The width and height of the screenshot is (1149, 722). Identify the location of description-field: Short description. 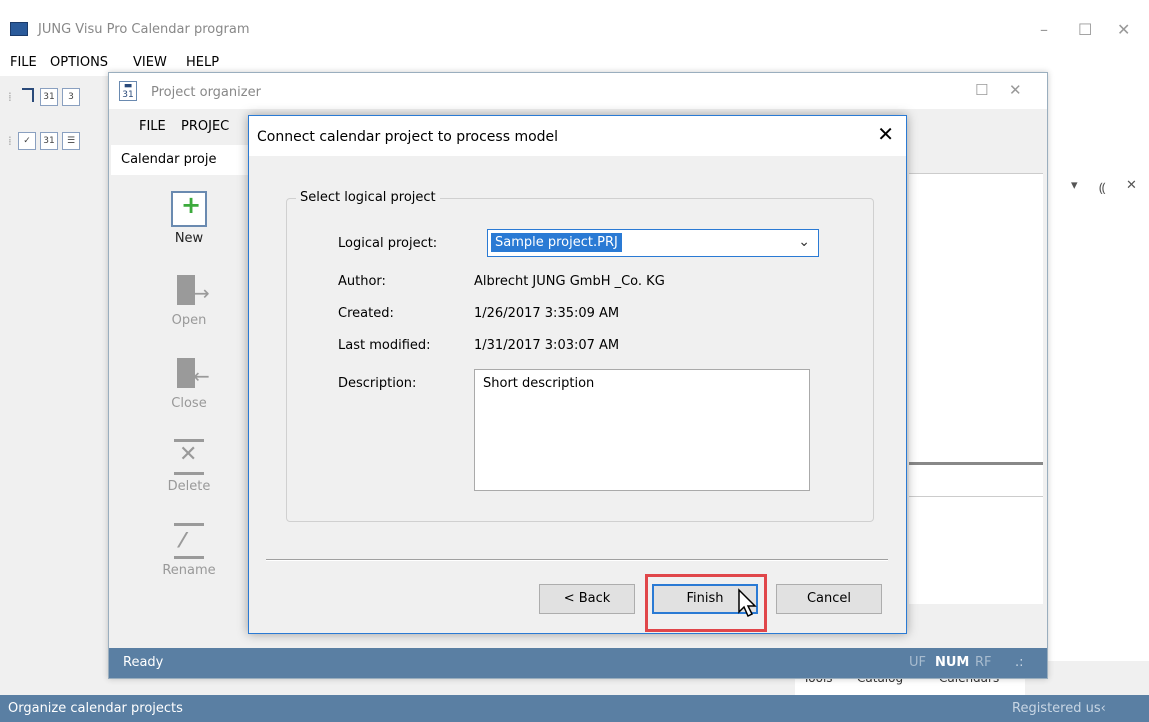
(642, 430).